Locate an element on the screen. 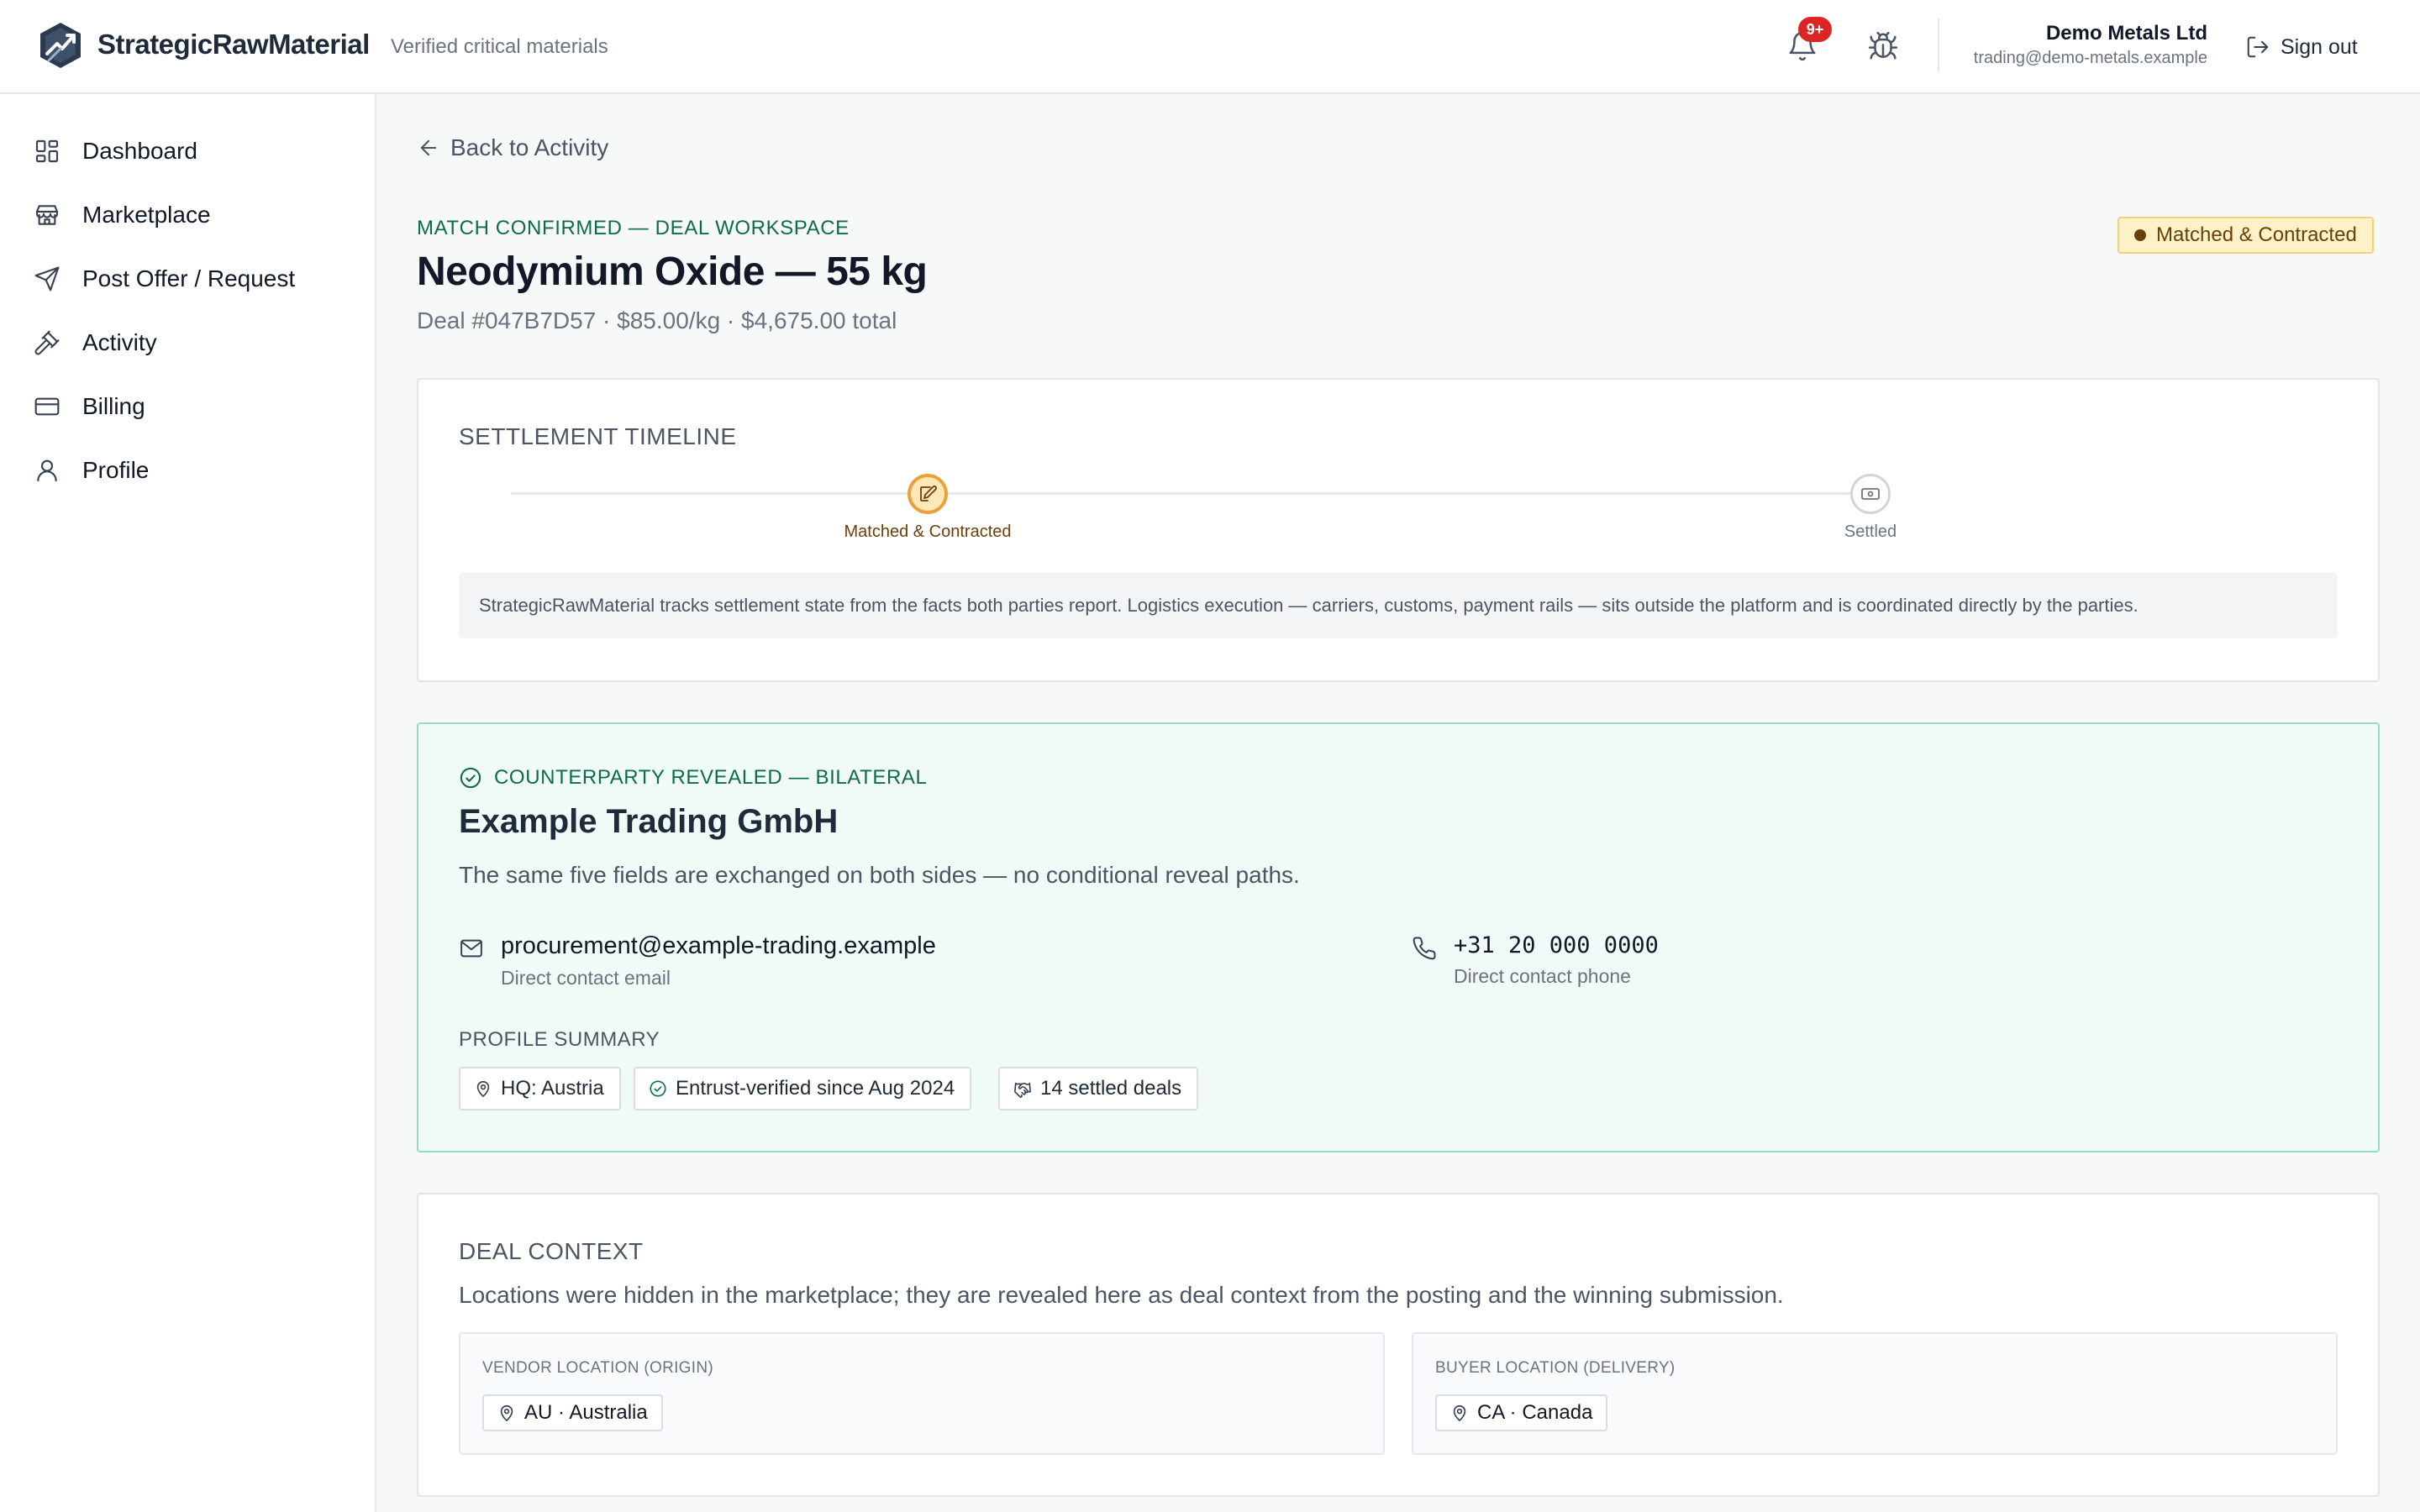  sidebar-item-billing: Billing is located at coordinates (90, 406).